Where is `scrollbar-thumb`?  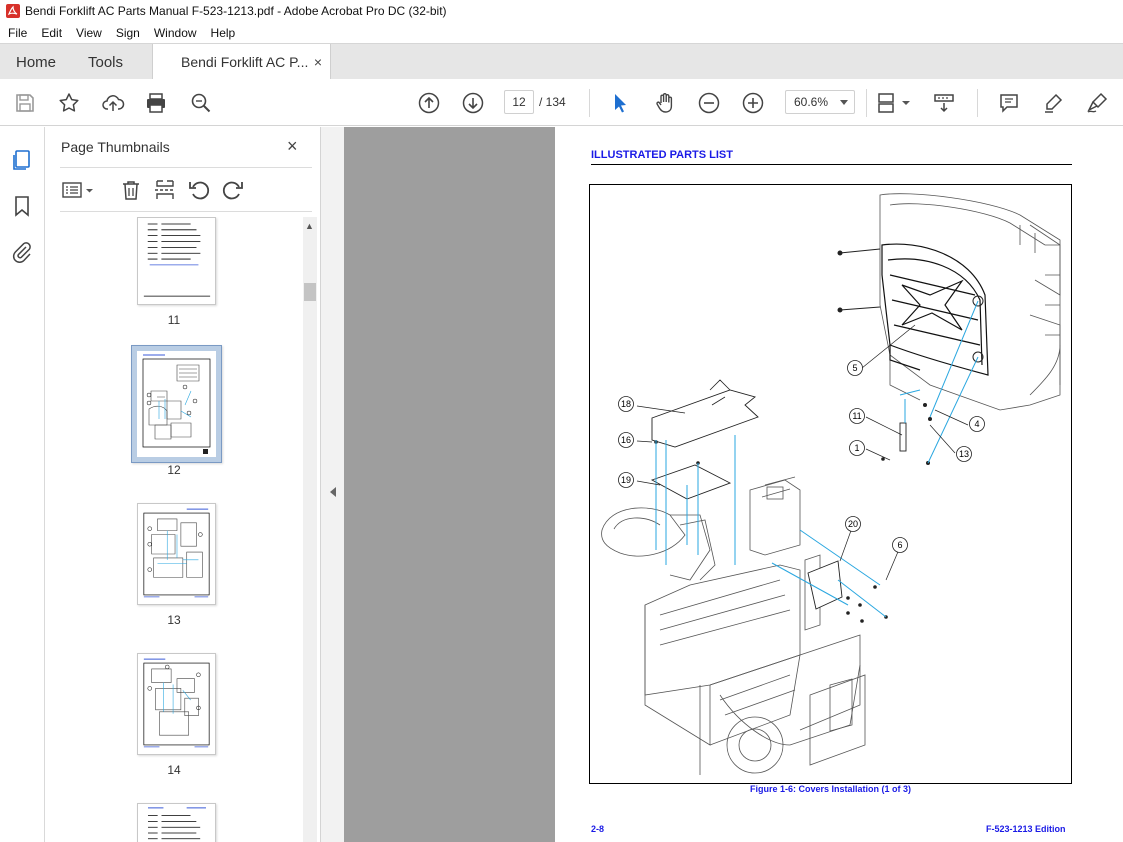
scrollbar-thumb is located at coordinates (310, 292).